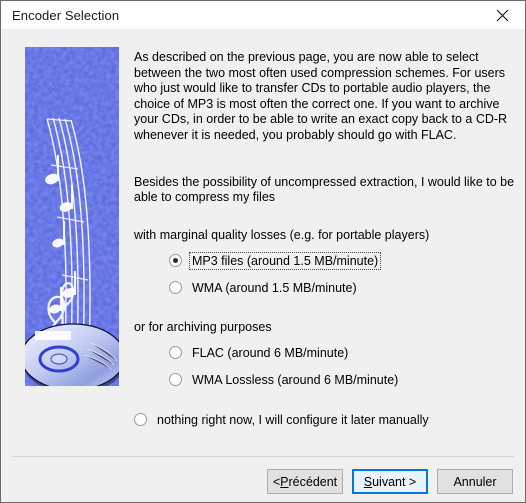 The image size is (526, 503). What do you see at coordinates (276, 481) in the screenshot?
I see `back-button-prefix: <` at bounding box center [276, 481].